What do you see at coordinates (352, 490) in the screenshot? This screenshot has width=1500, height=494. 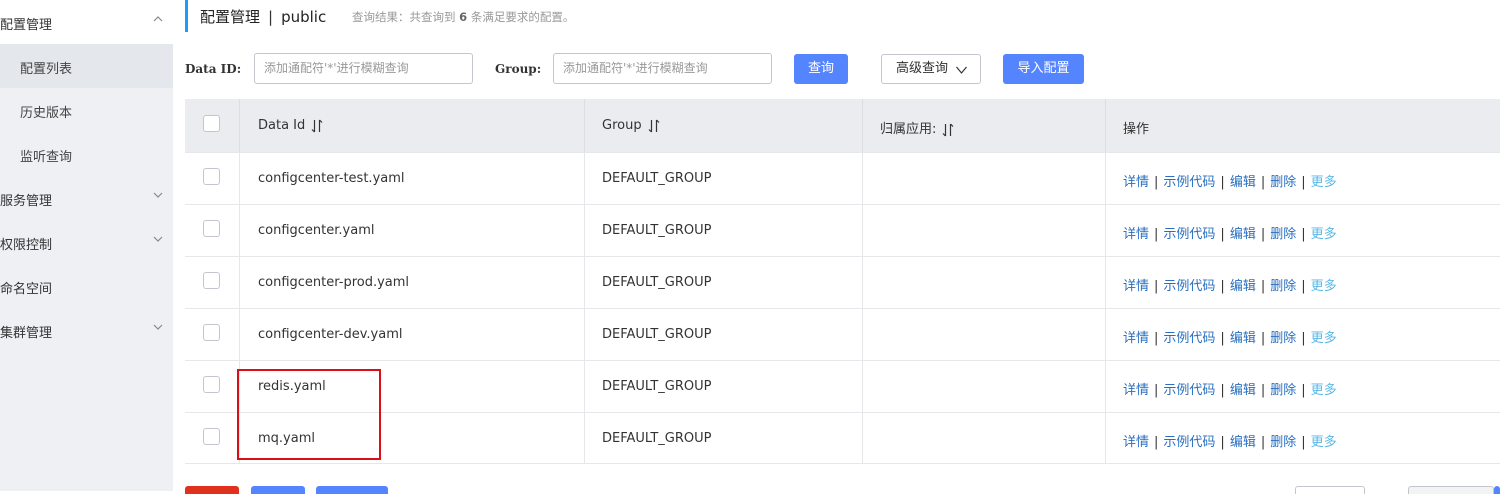 I see `clone-button` at bounding box center [352, 490].